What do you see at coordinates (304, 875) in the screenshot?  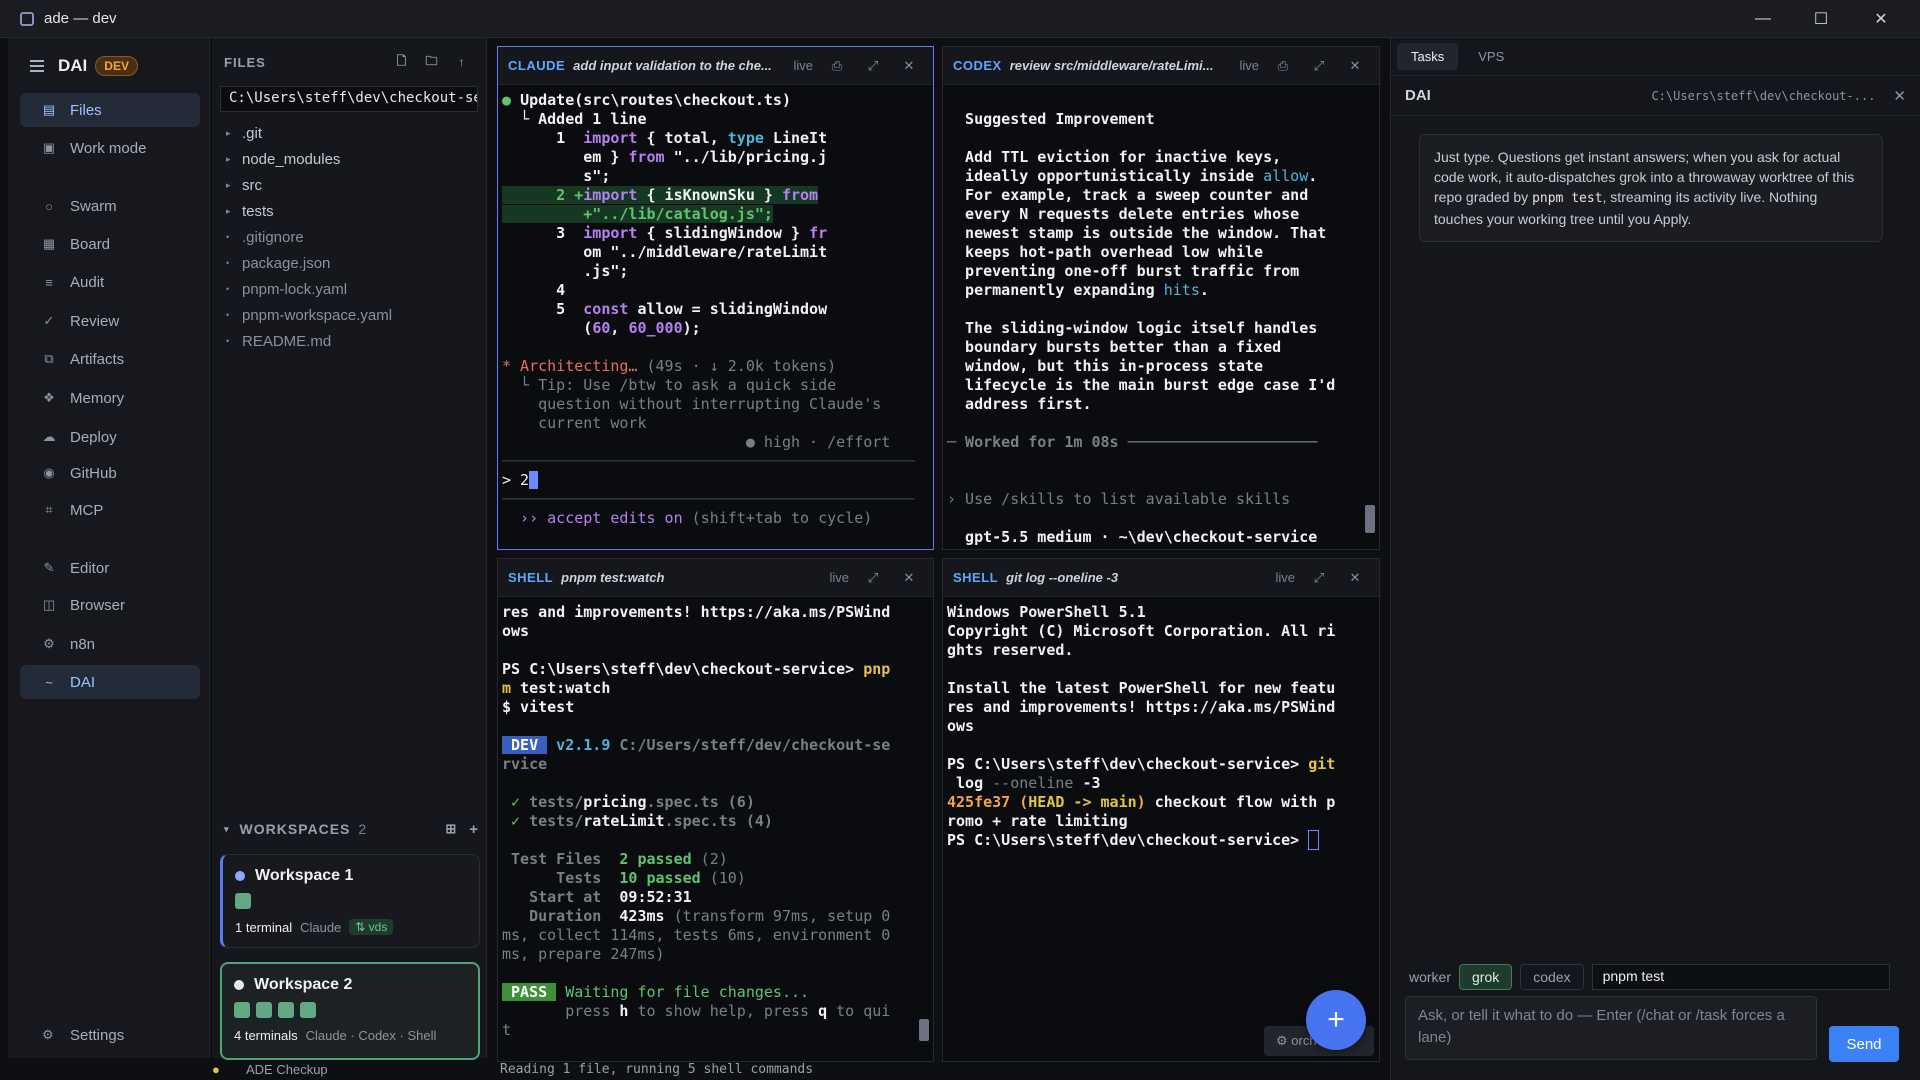 I see `workspace-name: Workspace 1` at bounding box center [304, 875].